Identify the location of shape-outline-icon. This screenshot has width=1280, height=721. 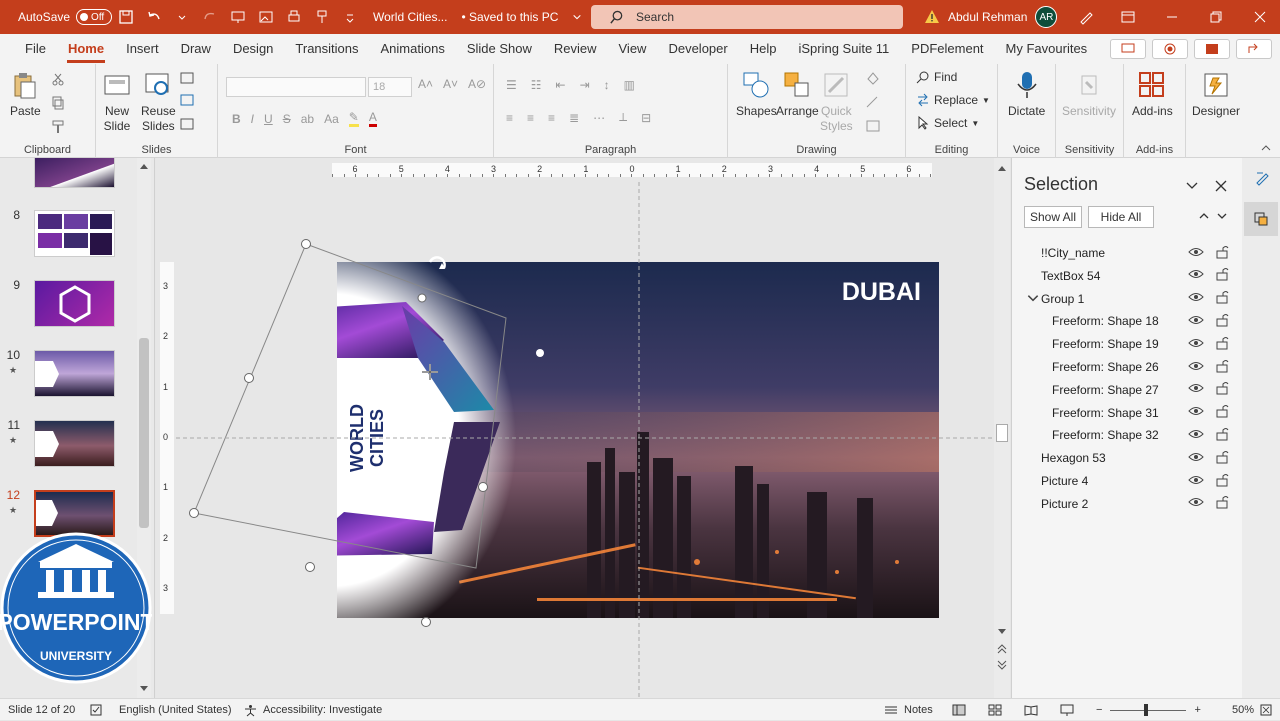
(877, 102).